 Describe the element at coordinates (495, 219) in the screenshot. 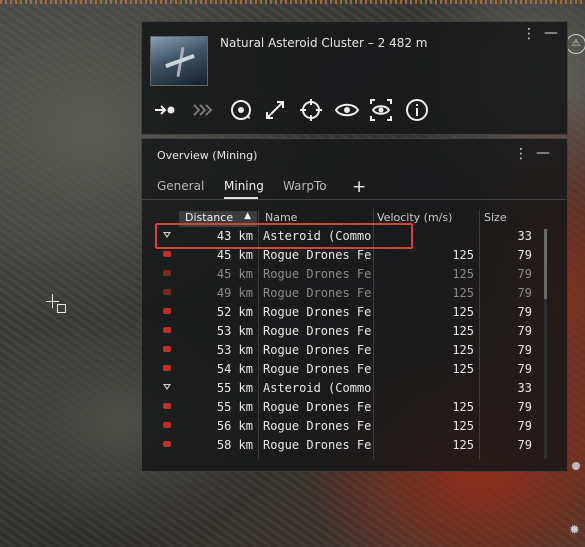

I see `column-header-size: Size` at that location.